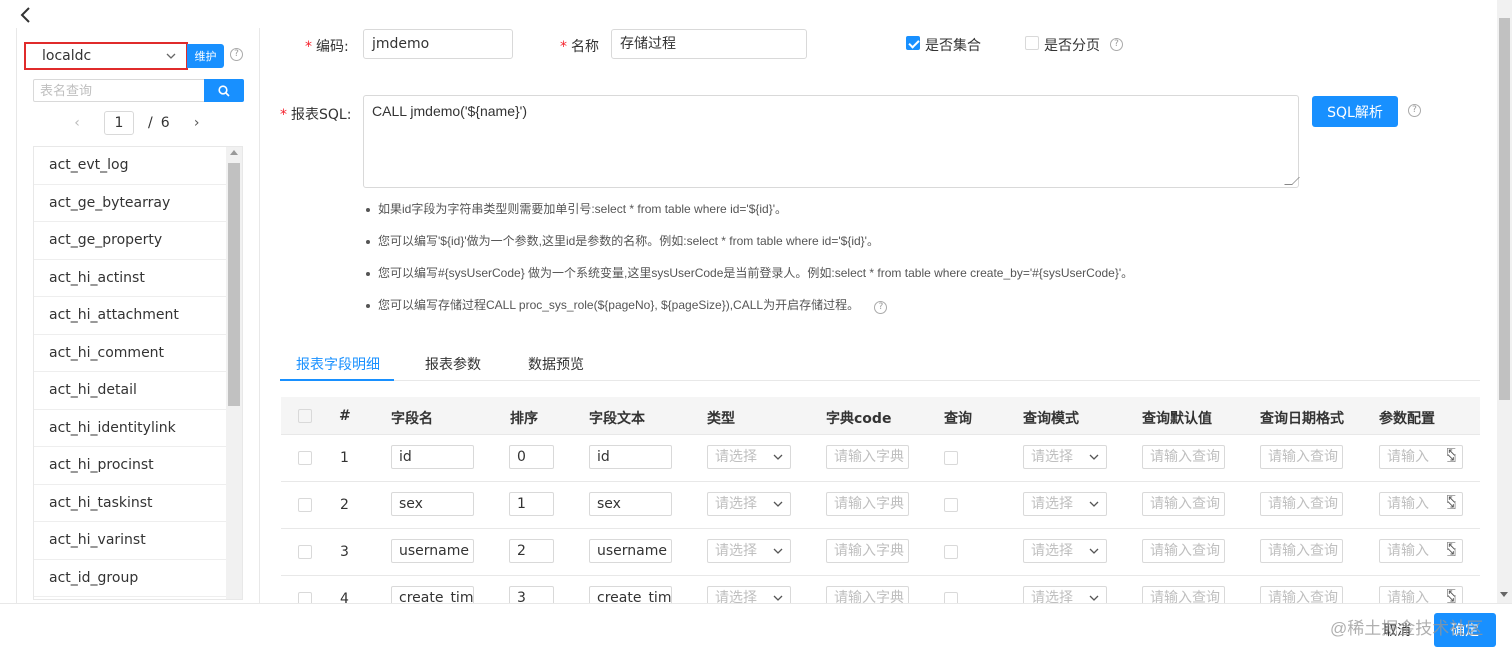 This screenshot has height=653, width=1512. I want to click on table-row: 1 id 0 id 请选择 请输入字典 请选择 请输入查询 请输入查询 请输入 ⇱ ⇲, so click(880, 458).